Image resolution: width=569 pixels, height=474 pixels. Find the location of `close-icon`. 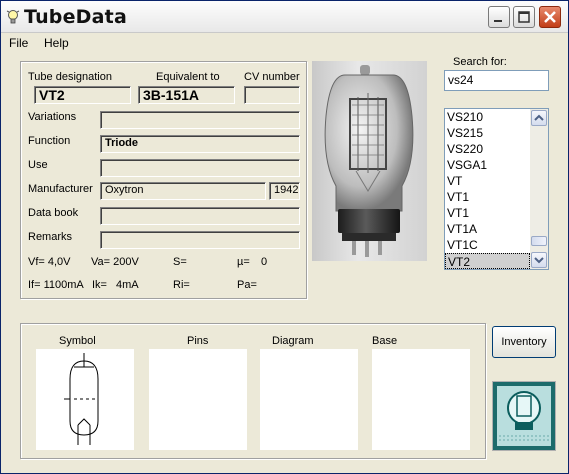

close-icon is located at coordinates (550, 17).